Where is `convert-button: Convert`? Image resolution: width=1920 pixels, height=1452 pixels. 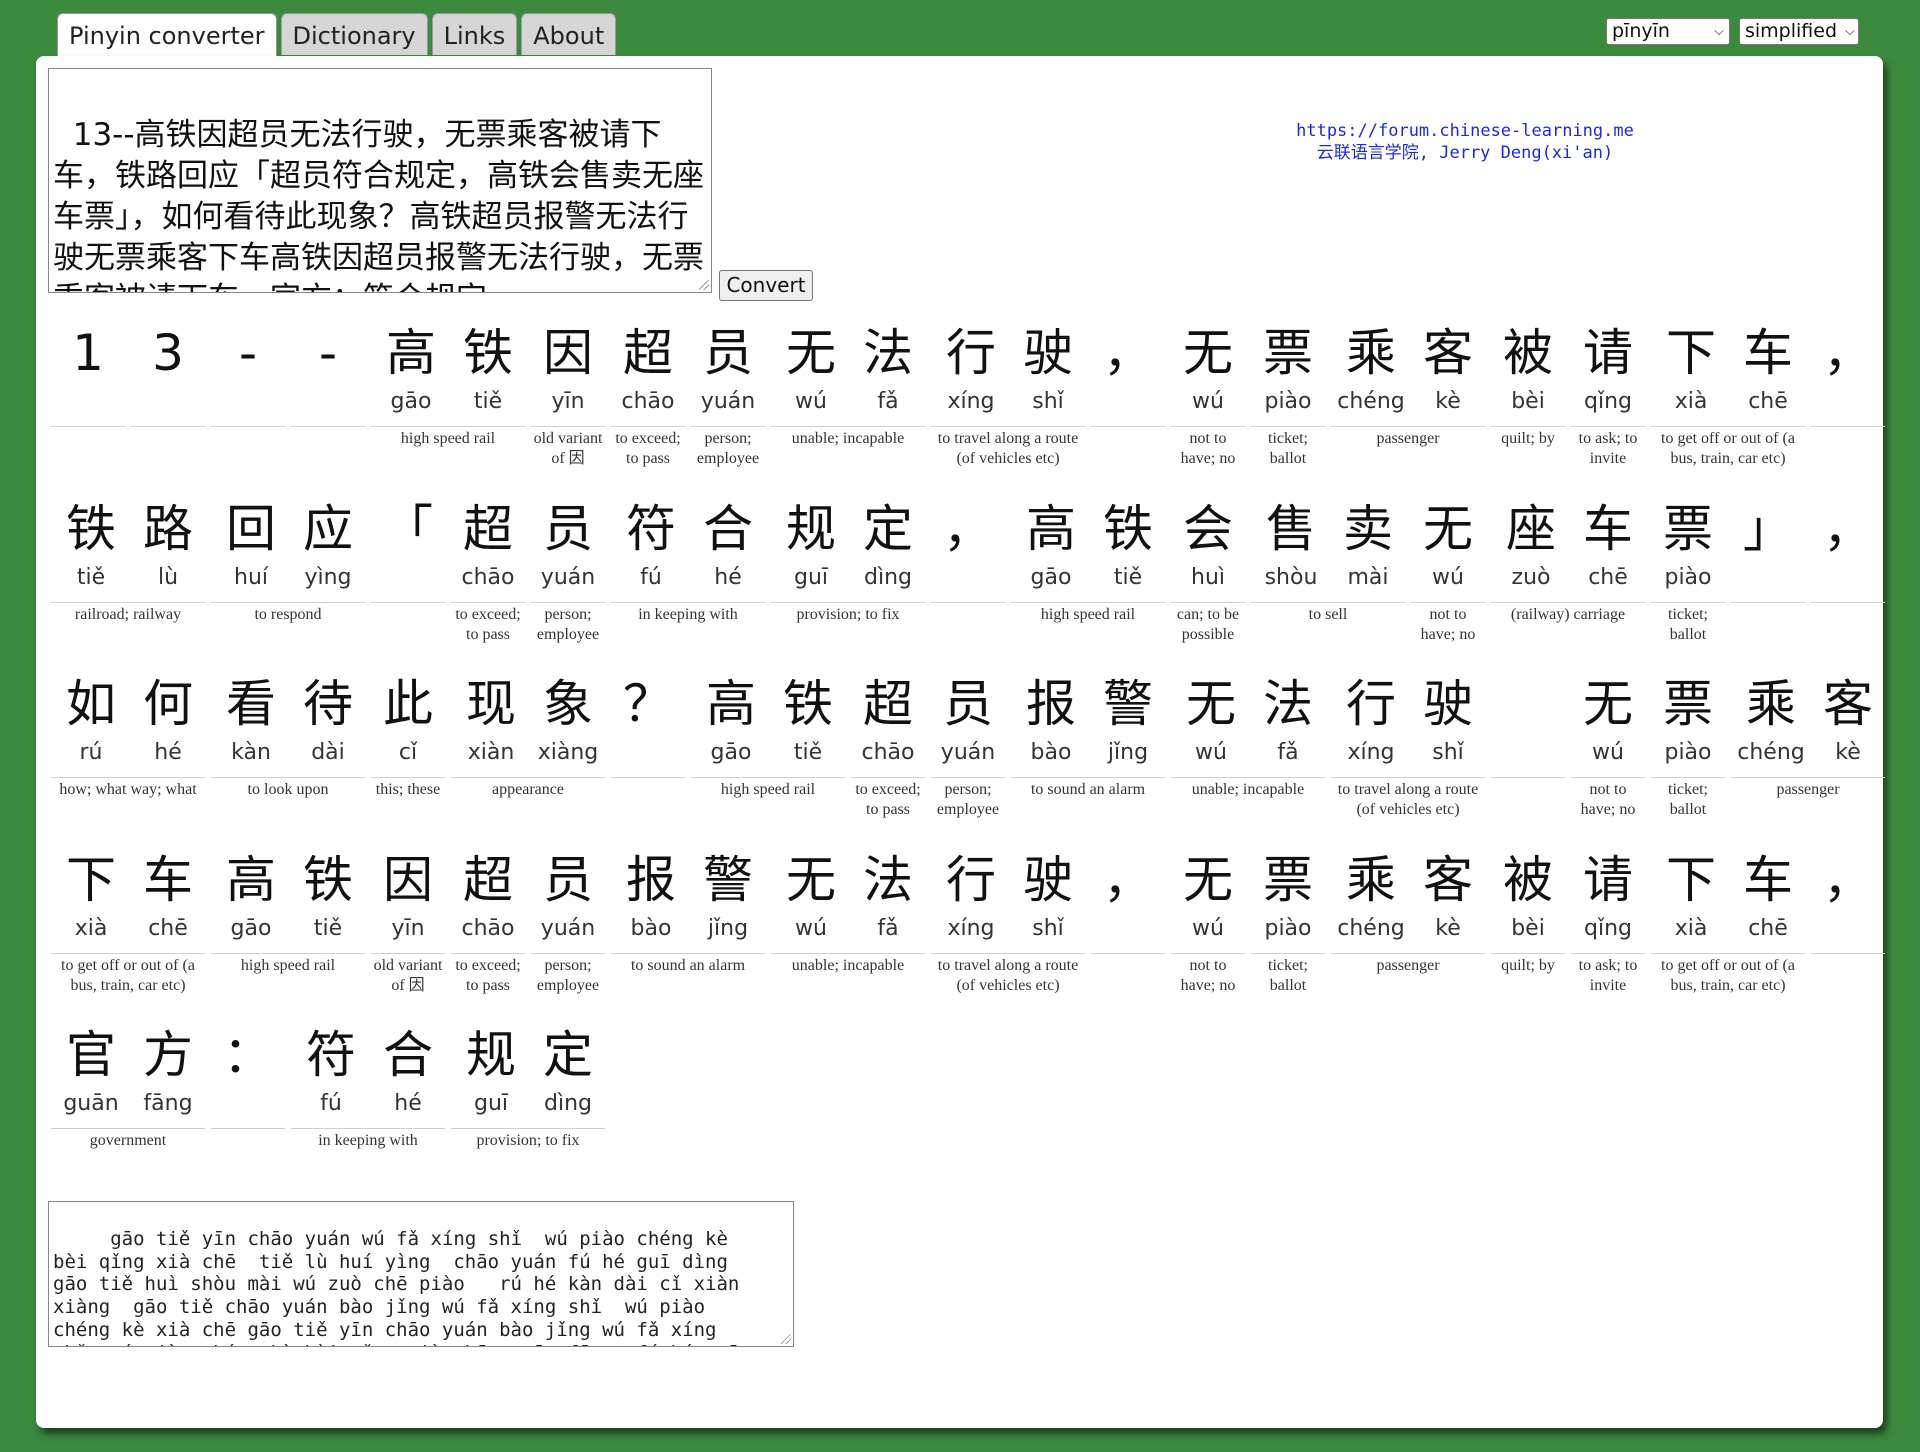
convert-button: Convert is located at coordinates (766, 285).